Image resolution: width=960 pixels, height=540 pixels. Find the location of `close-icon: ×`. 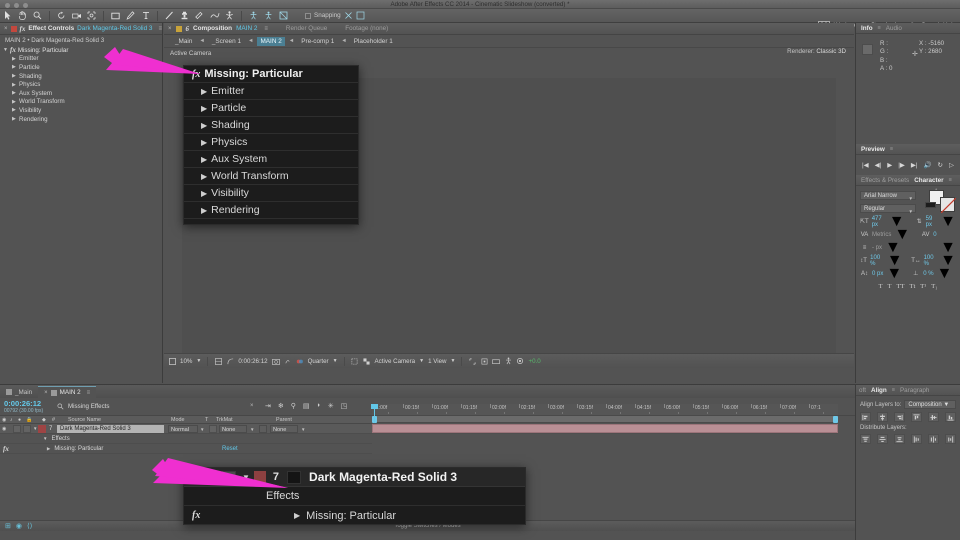

close-icon: × is located at coordinates (6, 29).